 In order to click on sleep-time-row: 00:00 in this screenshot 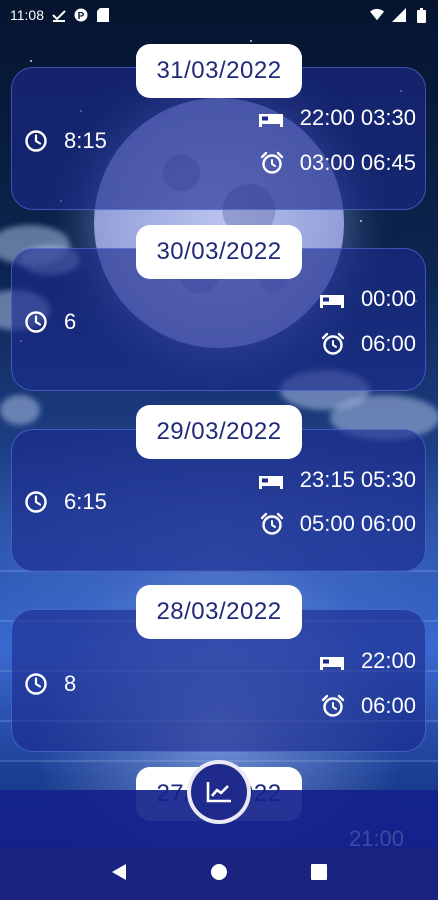, I will do `click(367, 299)`.